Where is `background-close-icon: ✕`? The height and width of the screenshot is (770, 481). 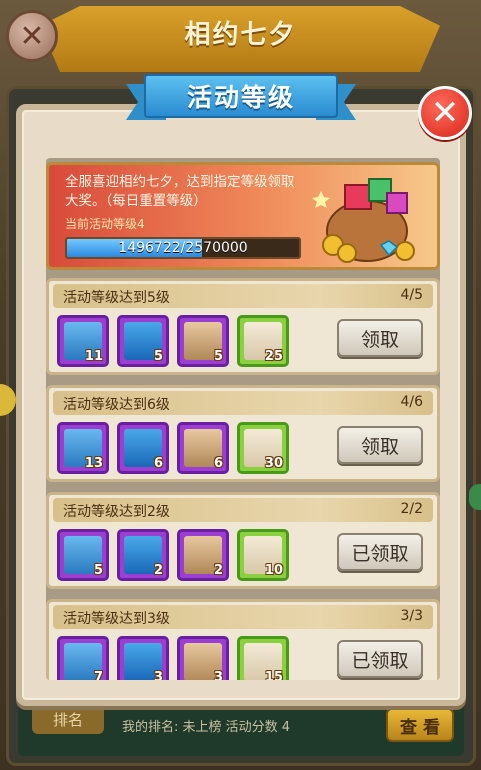
background-close-icon: ✕ is located at coordinates (32, 36).